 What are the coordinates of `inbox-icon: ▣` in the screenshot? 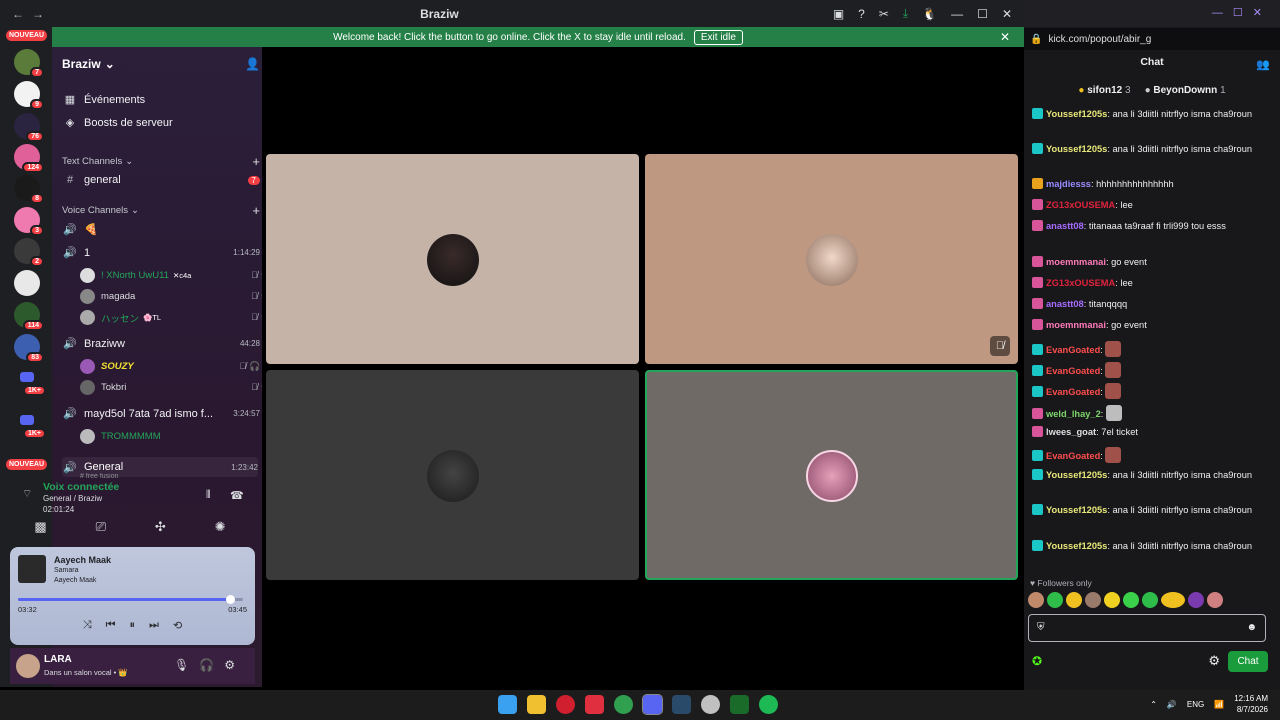 It's located at (838, 14).